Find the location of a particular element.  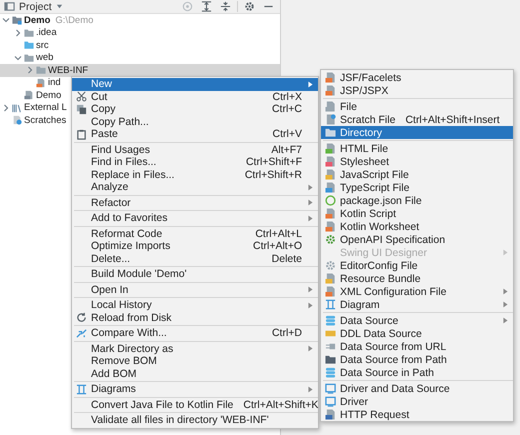

tree-item-label: WEB-INF is located at coordinates (68, 70).